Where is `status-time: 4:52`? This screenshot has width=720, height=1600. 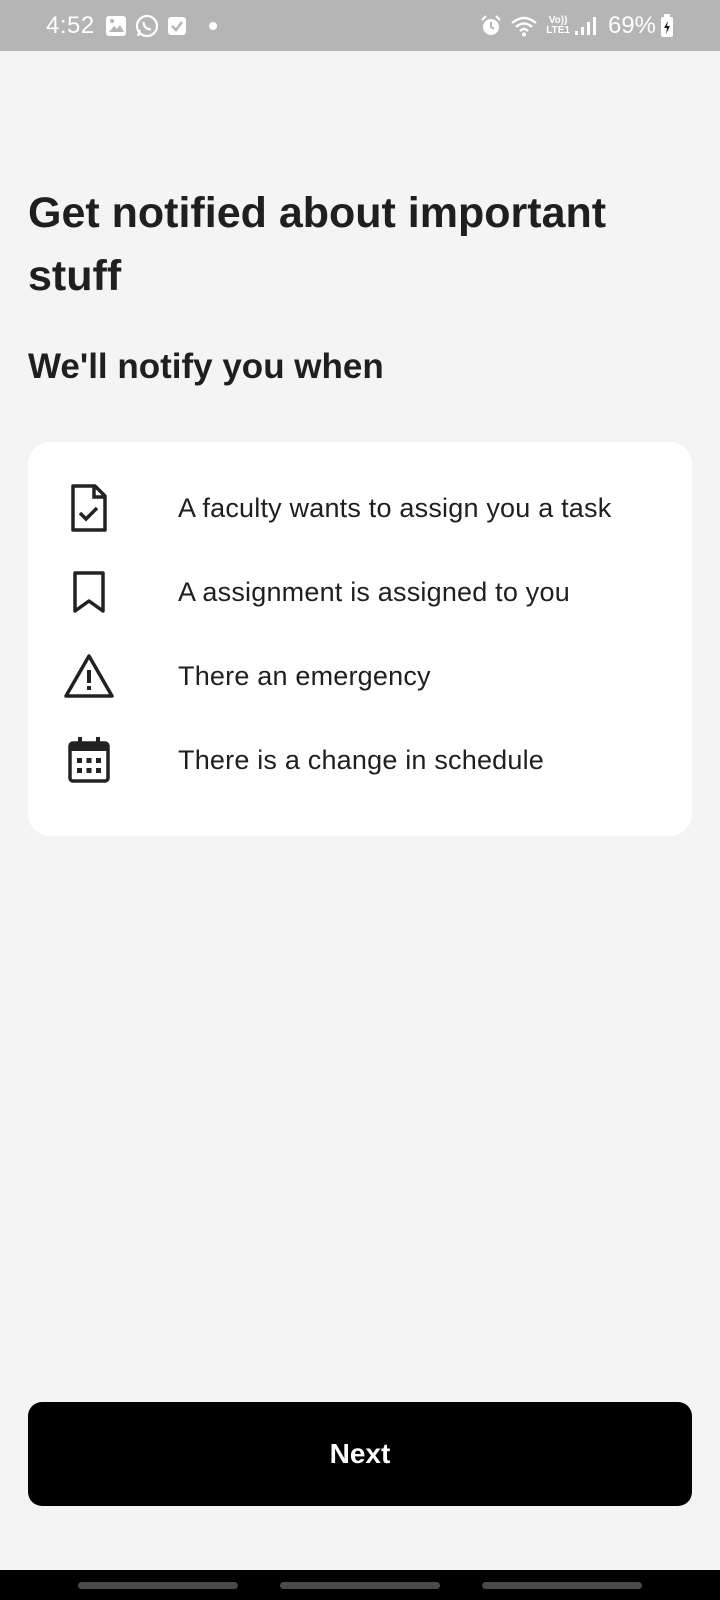 status-time: 4:52 is located at coordinates (70, 25).